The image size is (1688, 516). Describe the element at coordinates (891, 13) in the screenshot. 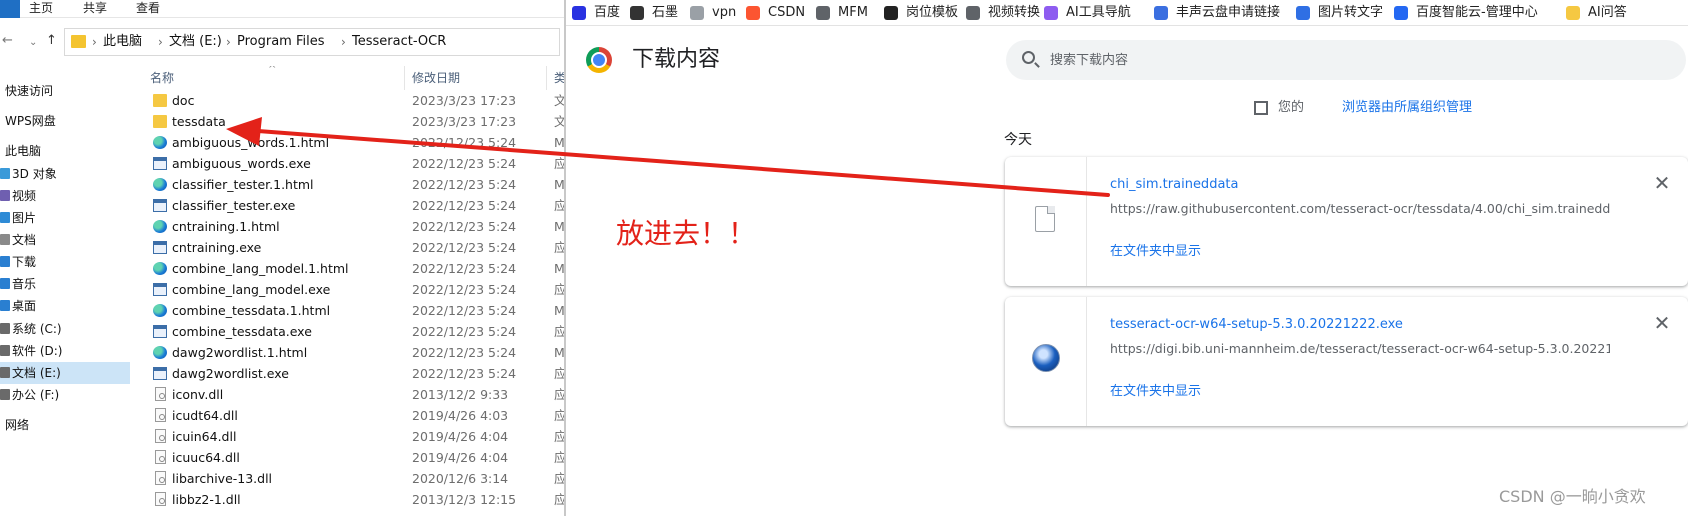

I see `sf-icon` at that location.